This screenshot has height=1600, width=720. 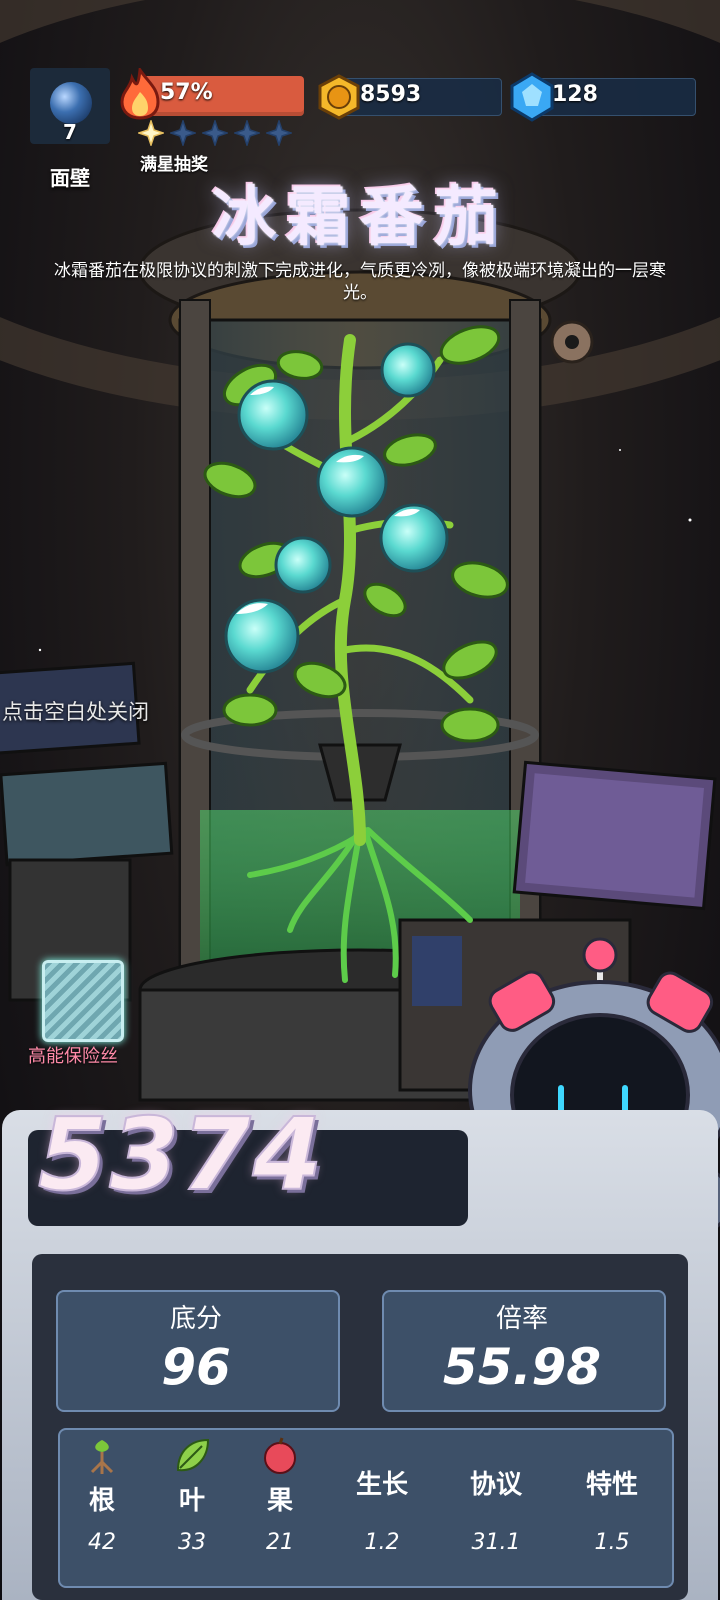 I want to click on player-avatar: 7, so click(x=70, y=106).